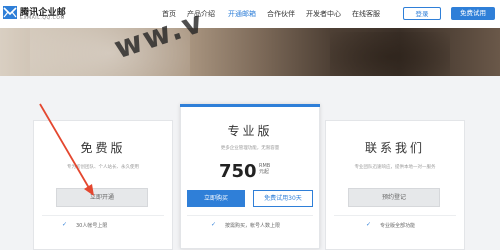 This screenshot has width=500, height=250. Describe the element at coordinates (66, 149) in the screenshot. I see `annotation-arrow-icon` at that location.